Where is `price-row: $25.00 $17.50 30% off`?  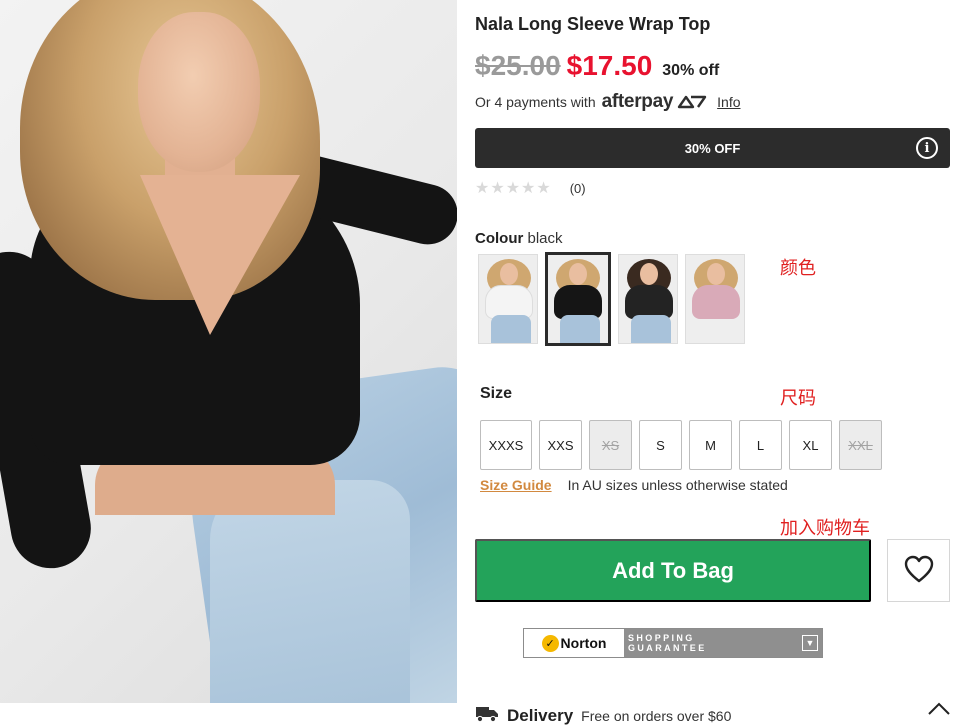 price-row: $25.00 $17.50 30% off is located at coordinates (597, 68).